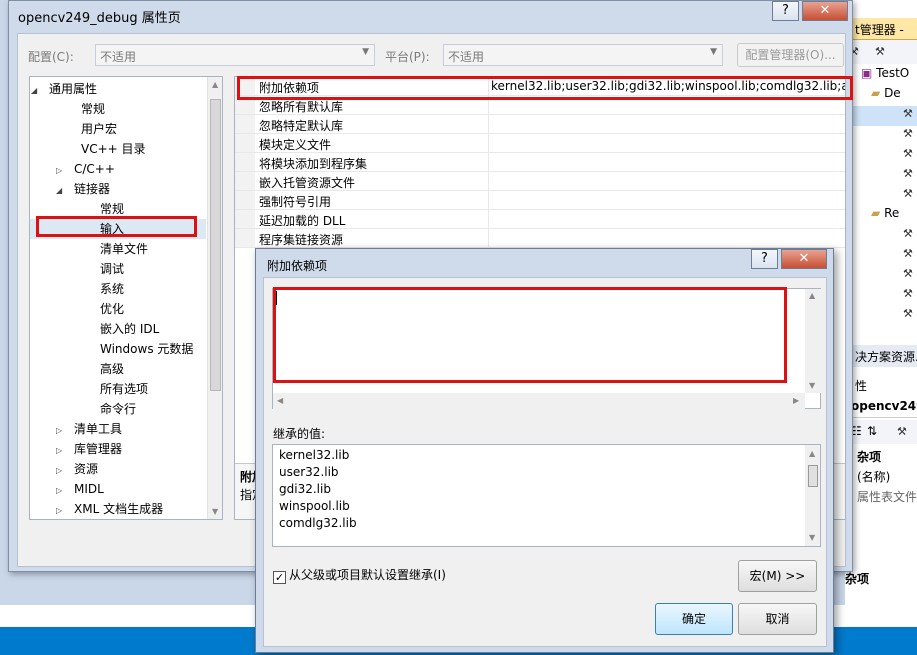 The image size is (917, 655). Describe the element at coordinates (51, 57) in the screenshot. I see `config-label: 配置(C):` at that location.